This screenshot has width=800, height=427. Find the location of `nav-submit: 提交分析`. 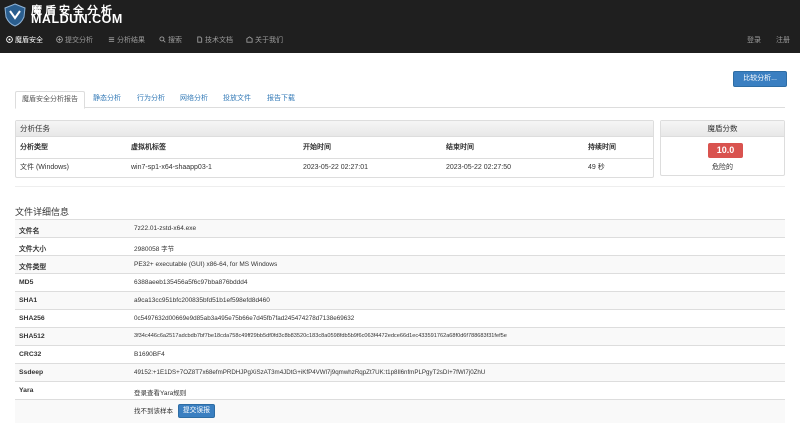

nav-submit: 提交分析 is located at coordinates (74, 41).